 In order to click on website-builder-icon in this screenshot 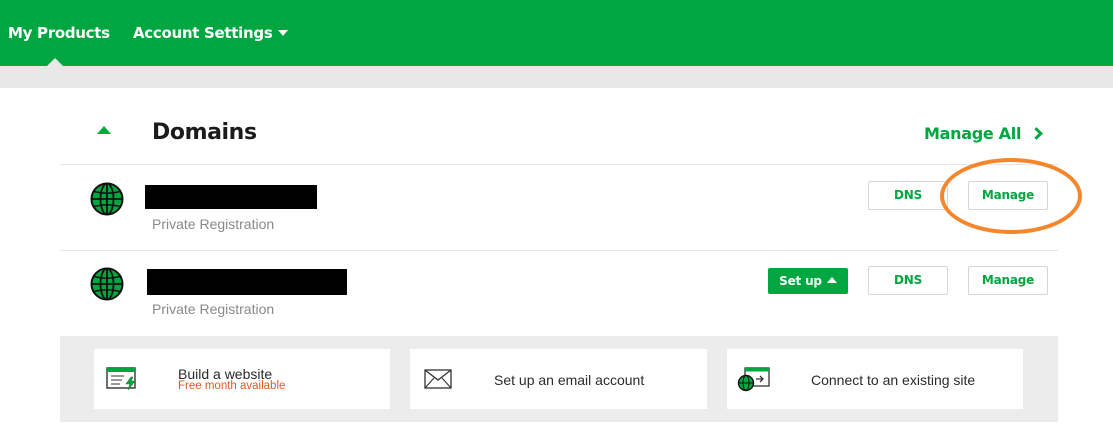, I will do `click(121, 379)`.